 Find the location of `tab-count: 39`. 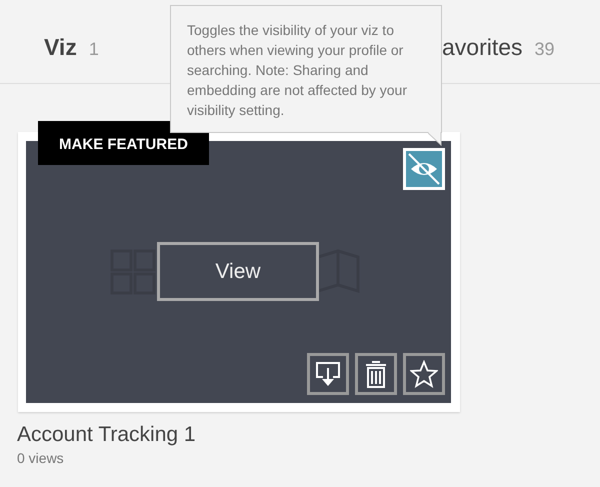

tab-count: 39 is located at coordinates (544, 49).